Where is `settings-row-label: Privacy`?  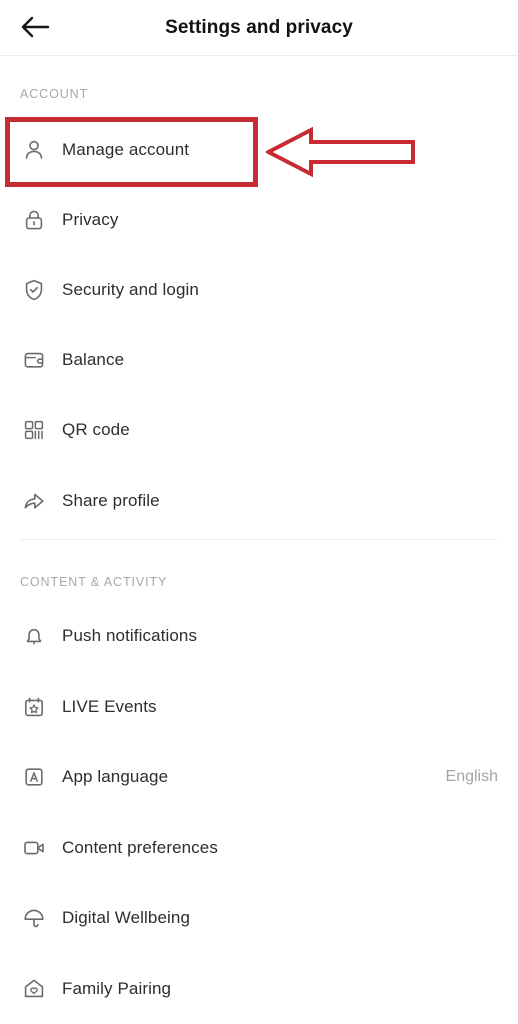 settings-row-label: Privacy is located at coordinates (90, 219).